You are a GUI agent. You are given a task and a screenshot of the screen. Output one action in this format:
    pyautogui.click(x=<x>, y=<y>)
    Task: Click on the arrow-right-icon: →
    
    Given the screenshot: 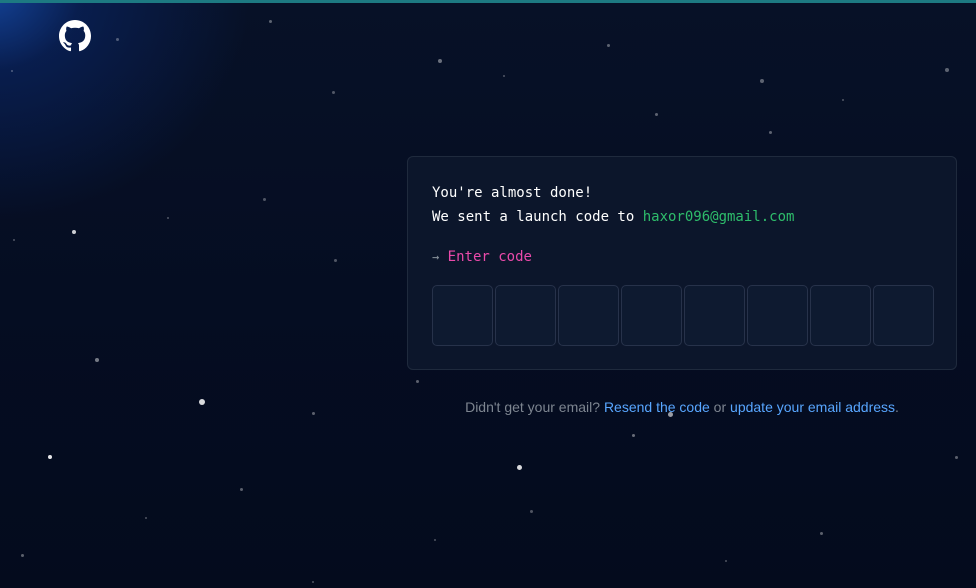 What is the action you would take?
    pyautogui.click(x=436, y=257)
    